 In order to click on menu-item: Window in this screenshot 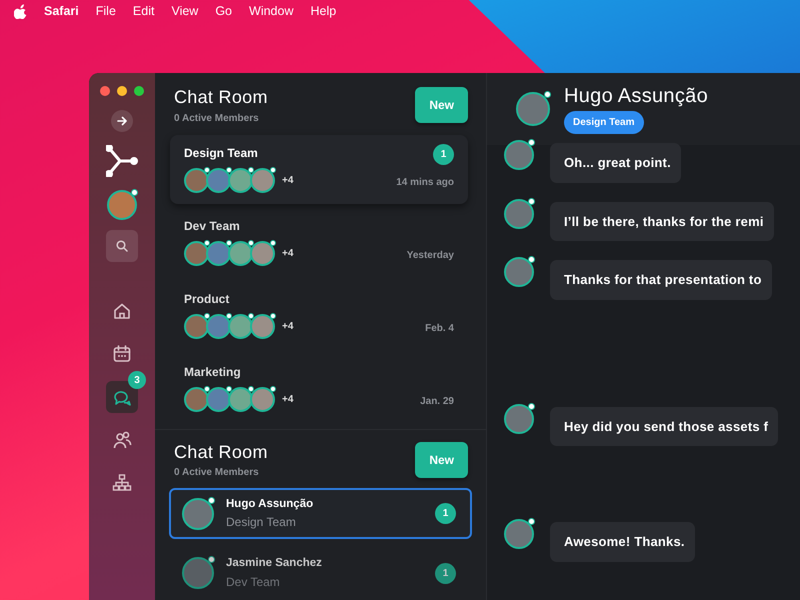, I will do `click(271, 11)`.